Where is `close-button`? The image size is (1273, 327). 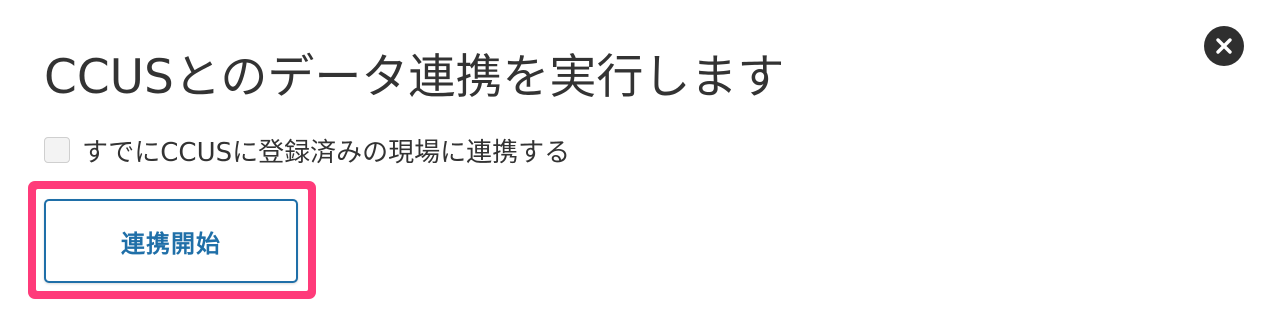 close-button is located at coordinates (1224, 46).